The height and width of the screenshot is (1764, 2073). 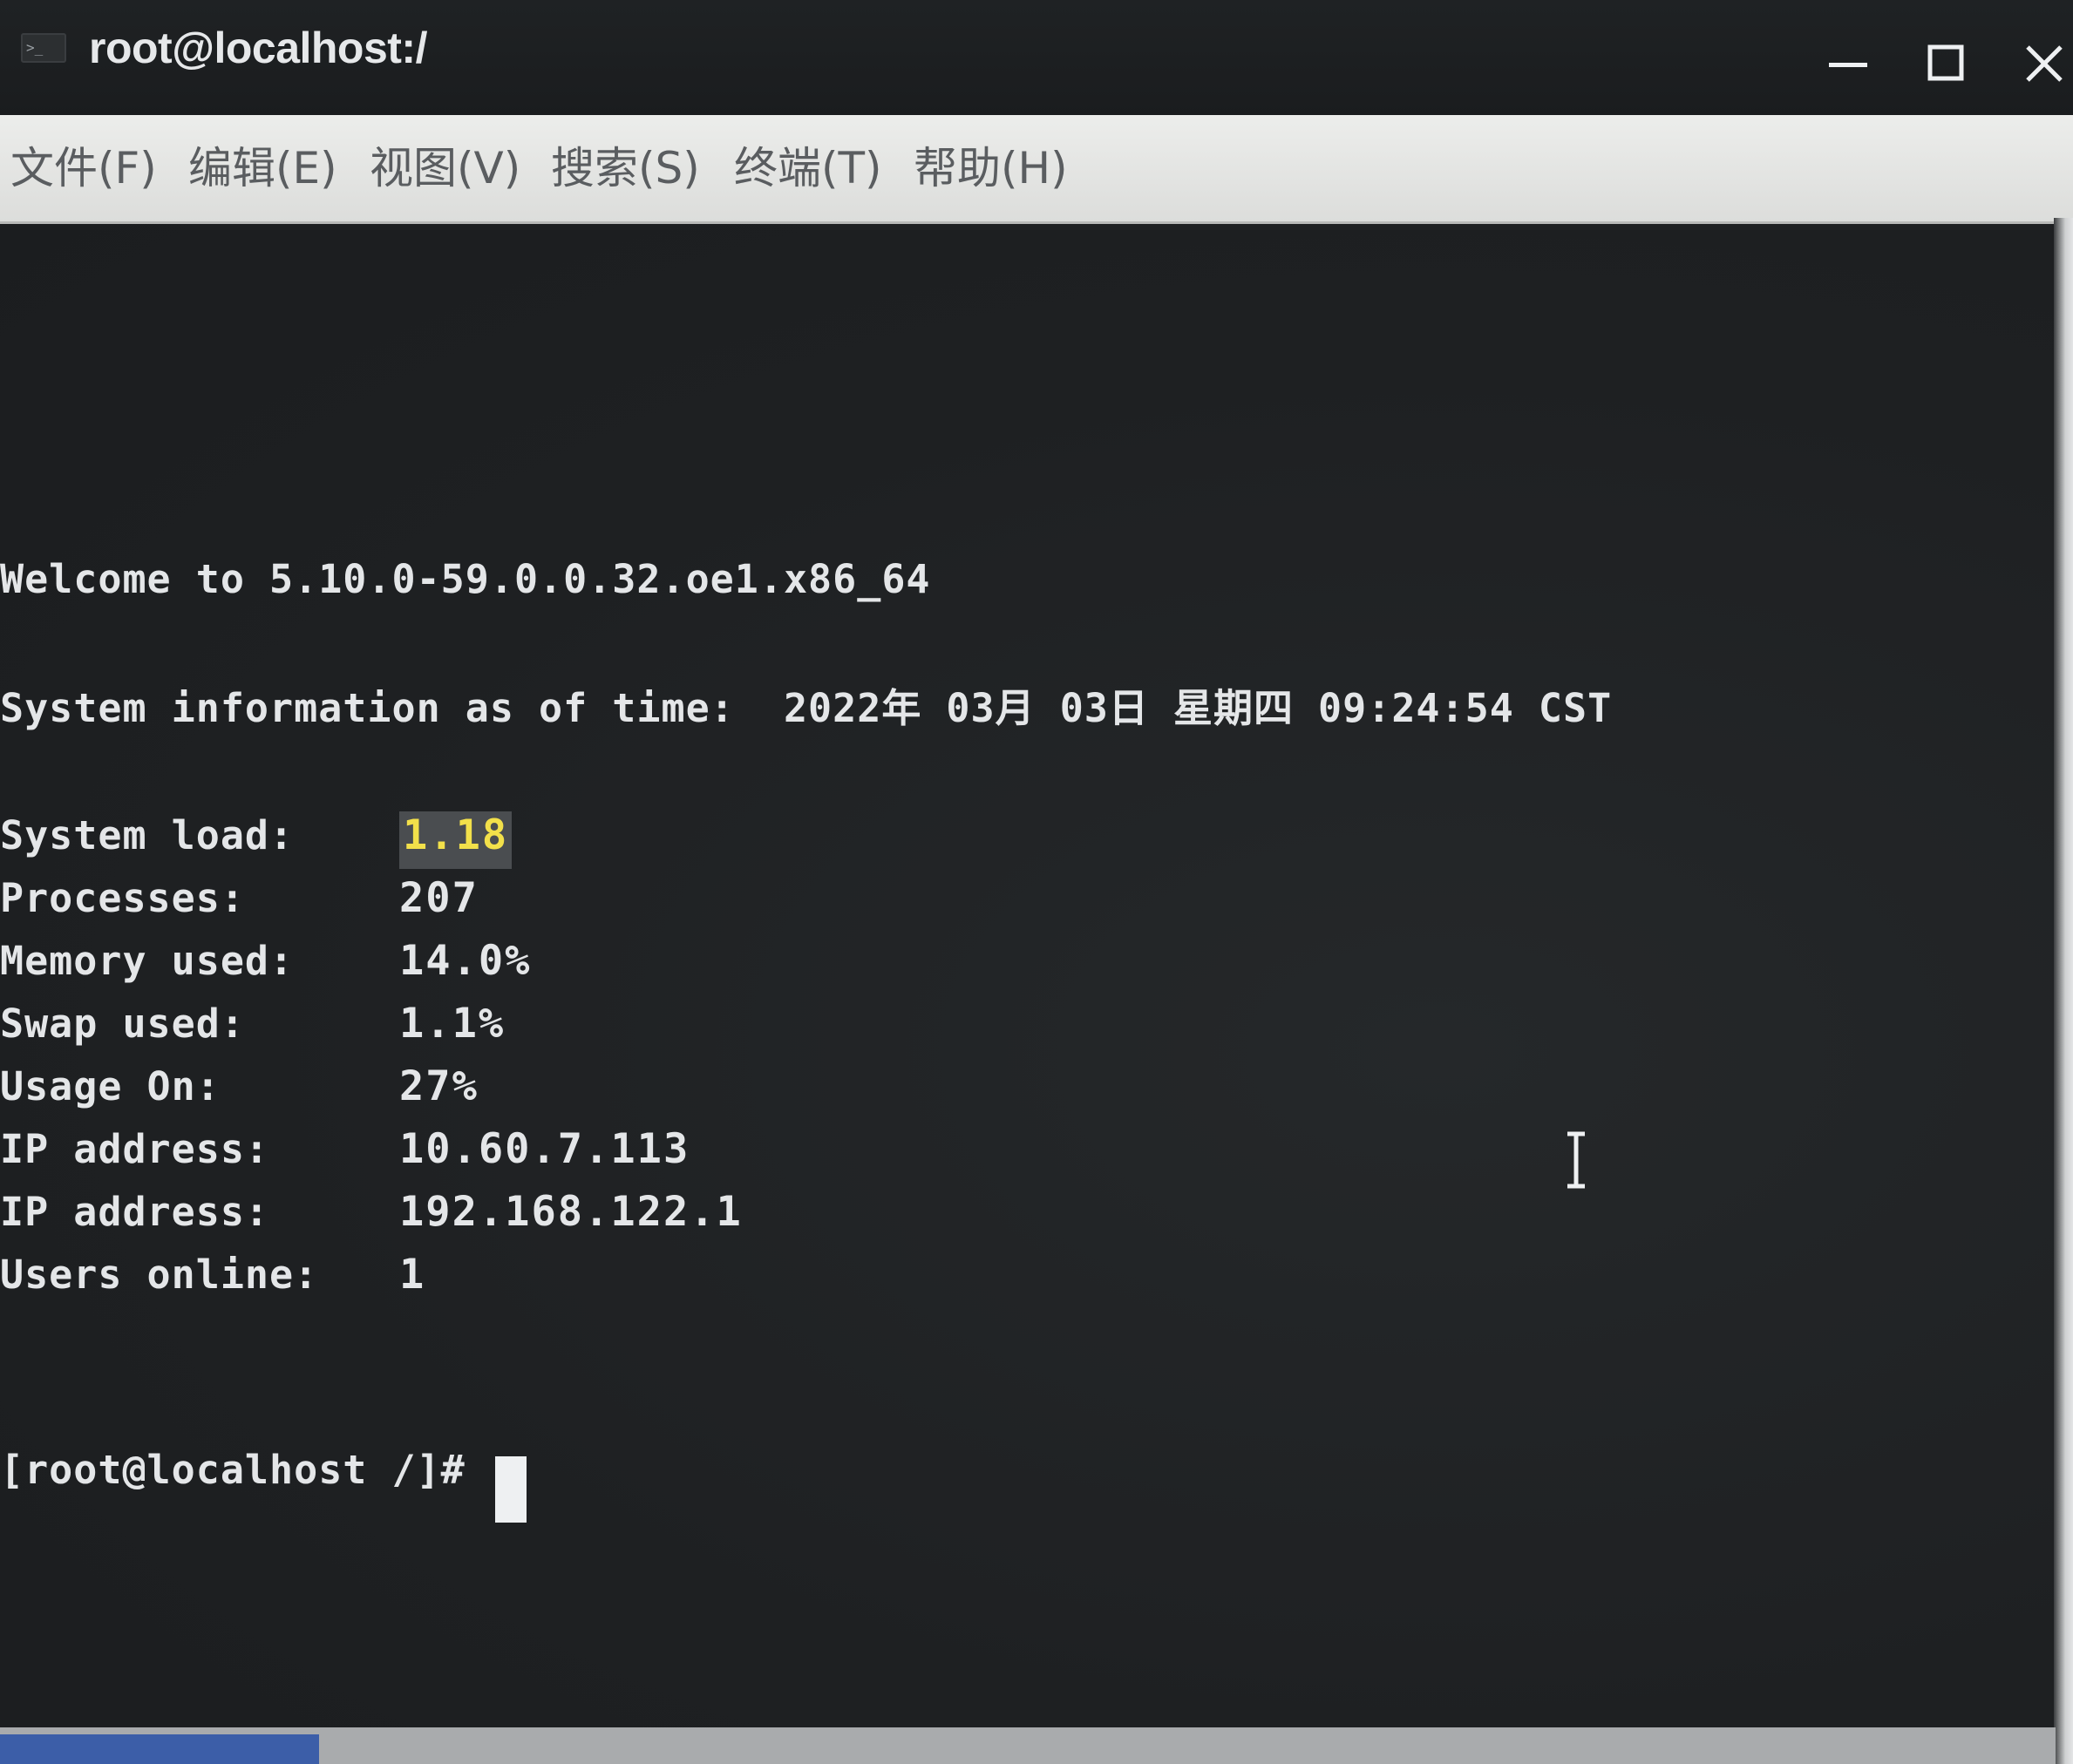 I want to click on stat-value: 1.1%, so click(x=452, y=1024).